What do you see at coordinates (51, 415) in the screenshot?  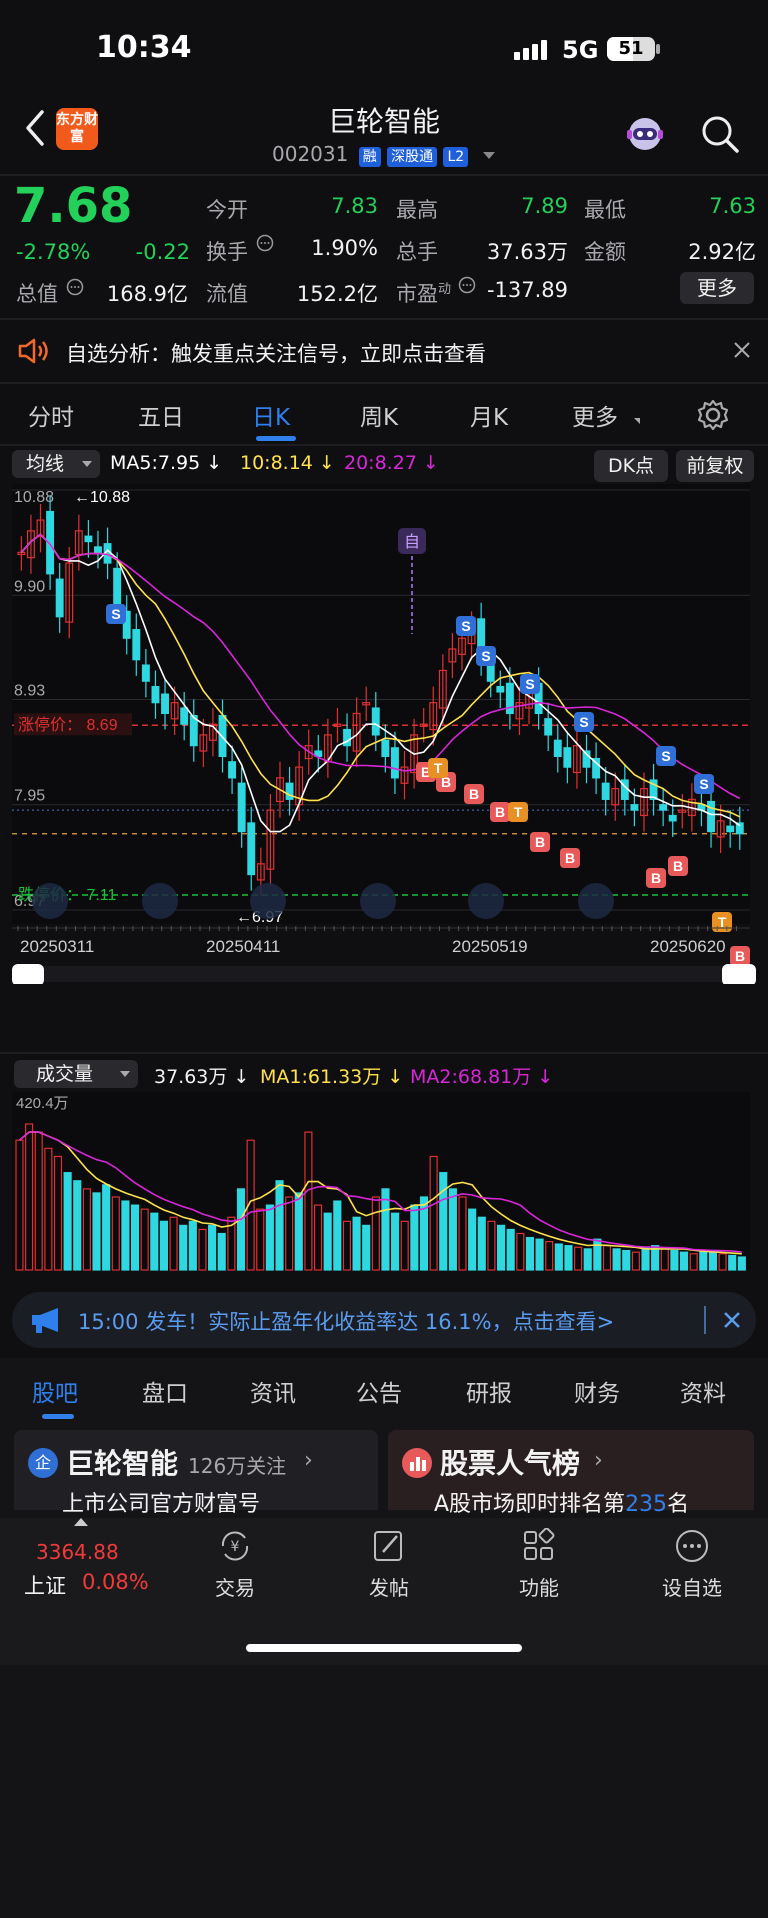 I see `tab-0: 分时` at bounding box center [51, 415].